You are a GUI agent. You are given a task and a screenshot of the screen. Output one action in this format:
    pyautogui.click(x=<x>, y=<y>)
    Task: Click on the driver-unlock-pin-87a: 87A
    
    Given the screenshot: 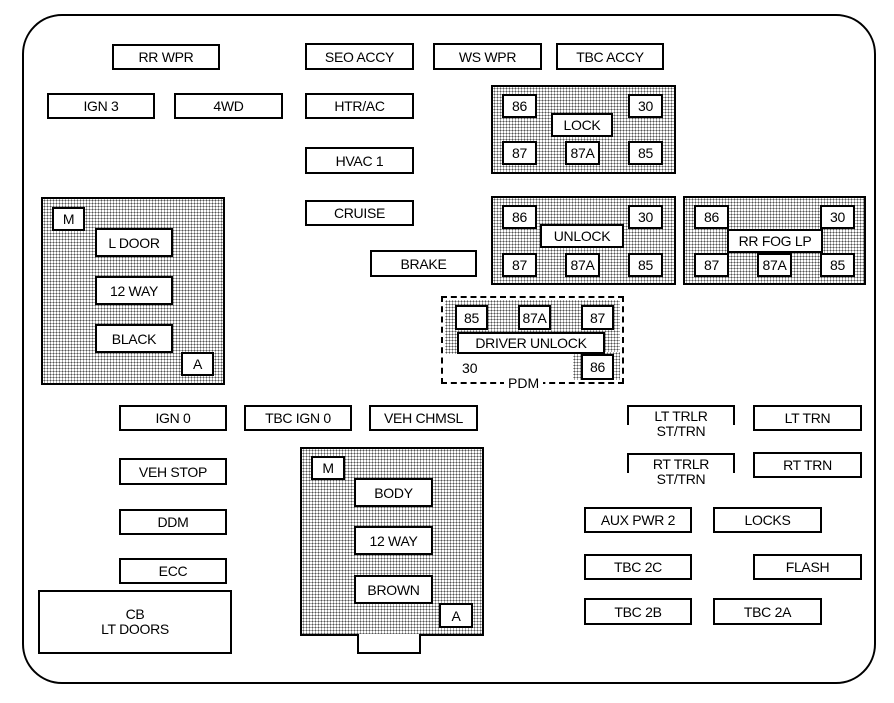 What is the action you would take?
    pyautogui.click(x=534, y=317)
    